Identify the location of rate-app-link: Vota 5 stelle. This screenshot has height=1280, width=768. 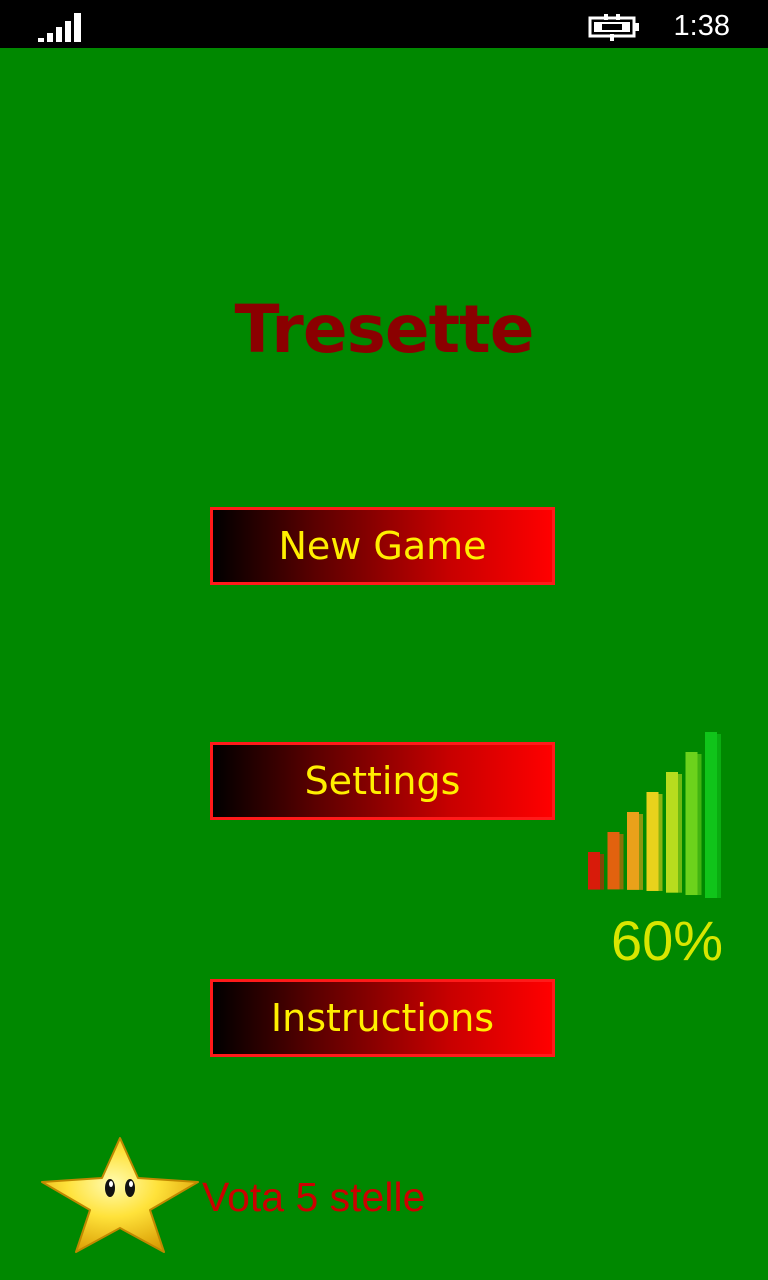
(313, 1197).